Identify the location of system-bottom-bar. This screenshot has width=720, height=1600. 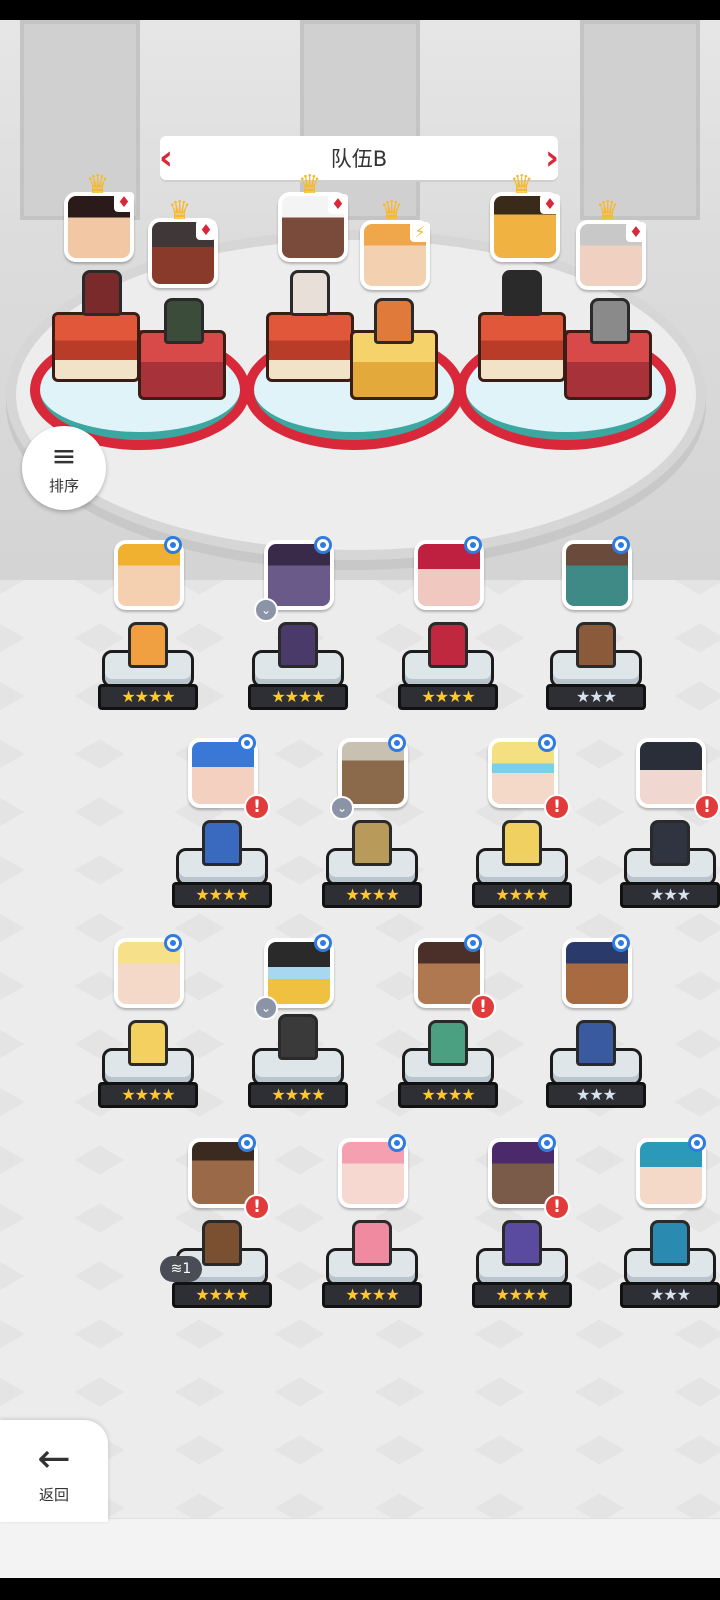
(360, 1589).